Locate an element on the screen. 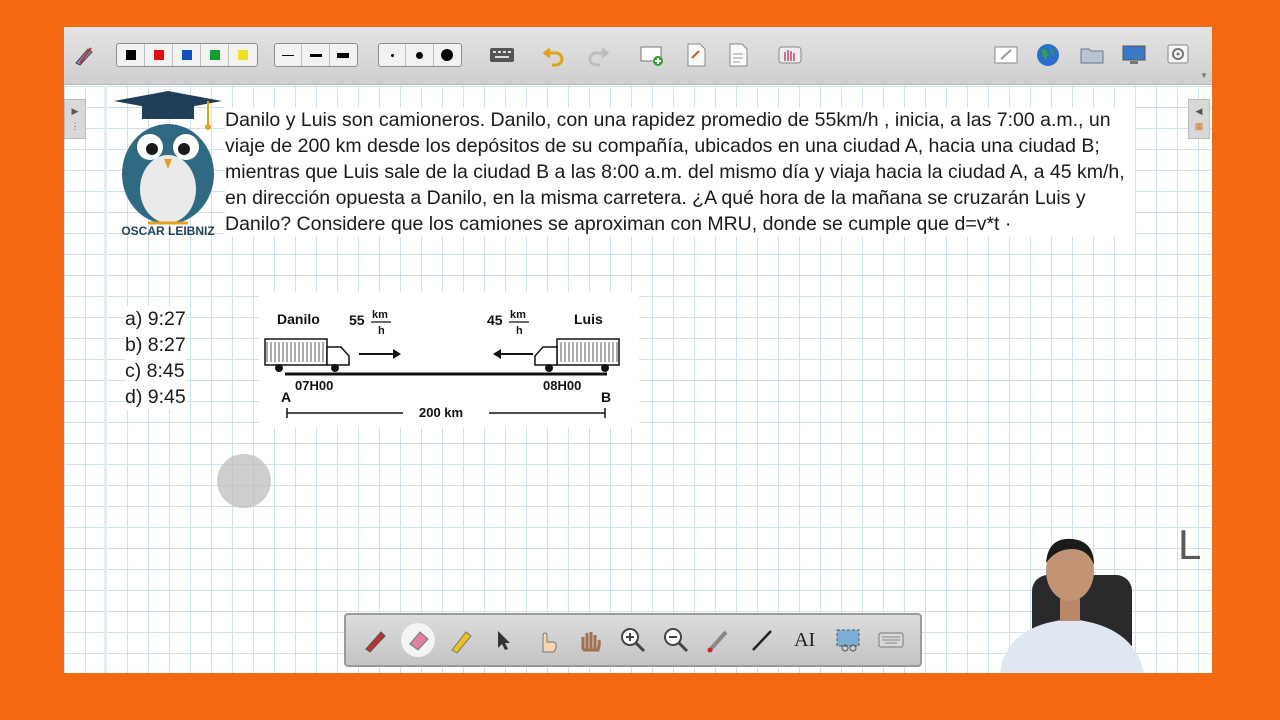 The height and width of the screenshot is (720, 1280). presenter-webcam is located at coordinates (1071, 600).